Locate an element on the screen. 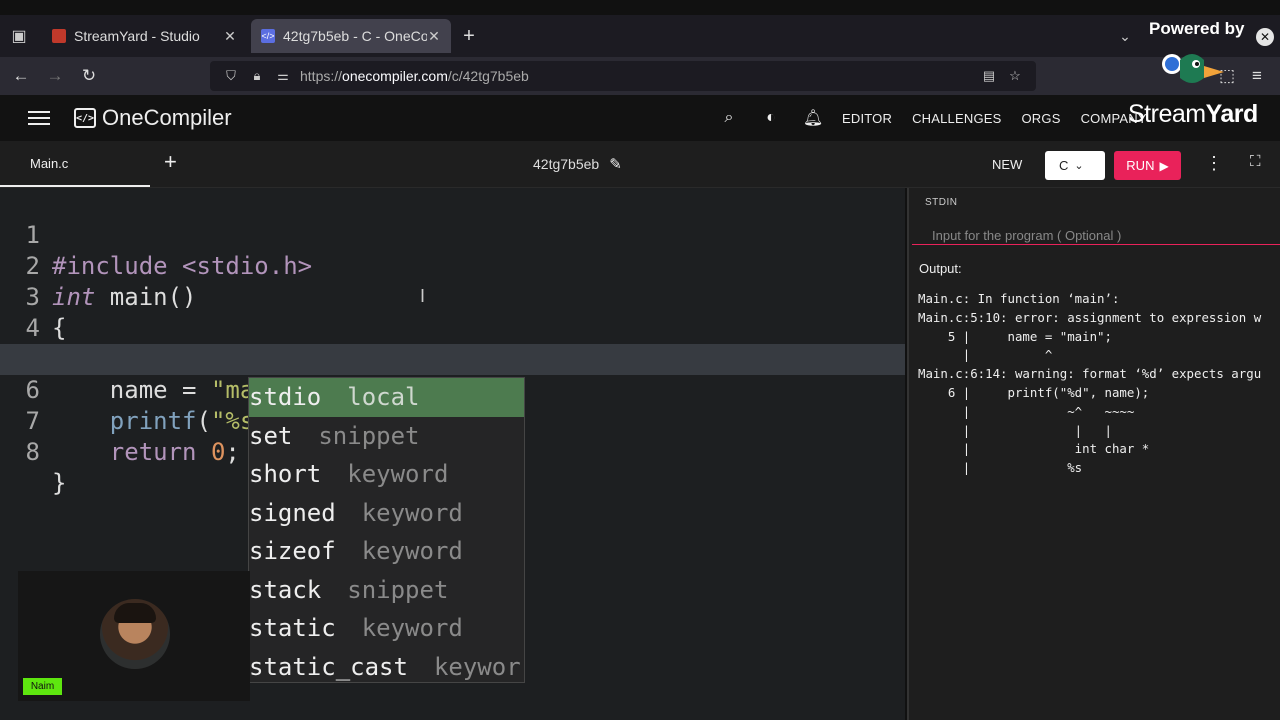 This screenshot has height=720, width=1280. editor-toolbar: Main.c + 42tg7b5eb ✎ NEW C ⌄ RUN ▶ ⋮ ⛶ is located at coordinates (640, 164).